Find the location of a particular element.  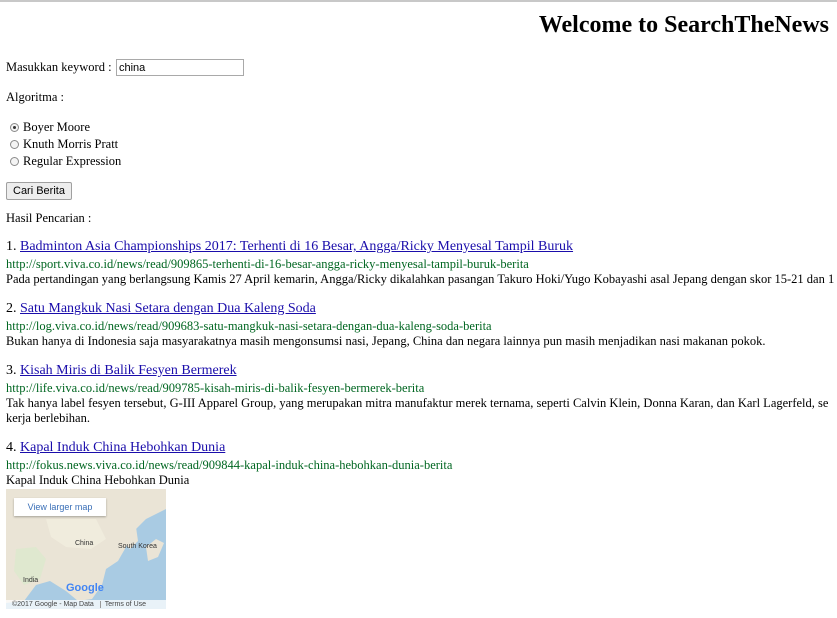

result-title-row: 3. Kisah Miris di Balik Fesyen Bermerek is located at coordinates (121, 371).